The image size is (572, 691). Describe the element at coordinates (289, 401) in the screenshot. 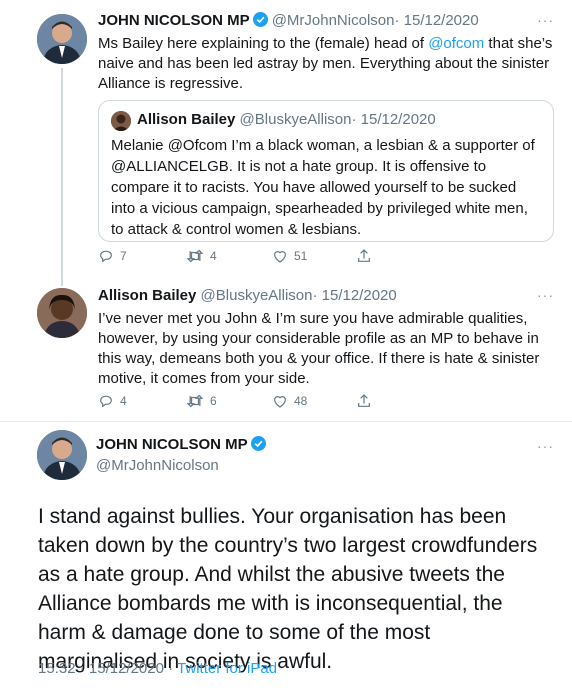

I see `like-button: 48` at that location.